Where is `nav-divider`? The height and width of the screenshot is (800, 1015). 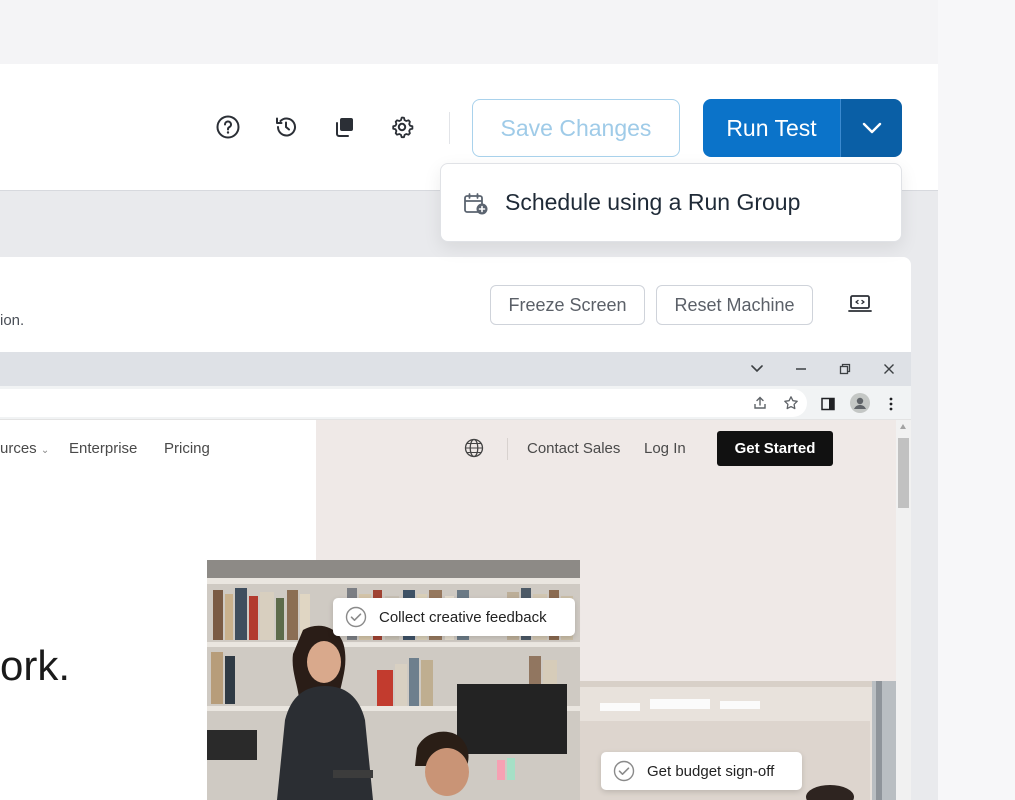
nav-divider is located at coordinates (507, 449).